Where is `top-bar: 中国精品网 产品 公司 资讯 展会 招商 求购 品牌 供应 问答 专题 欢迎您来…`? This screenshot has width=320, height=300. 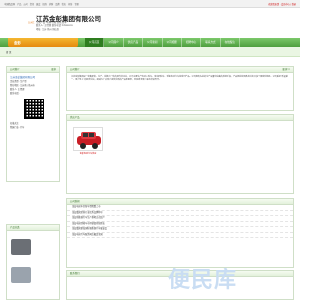
top-bar: 中国精品网 产品 公司 资讯 展会 招商 求购 品牌 供应 问答 专题 欢迎您来… is located at coordinates (150, 4).